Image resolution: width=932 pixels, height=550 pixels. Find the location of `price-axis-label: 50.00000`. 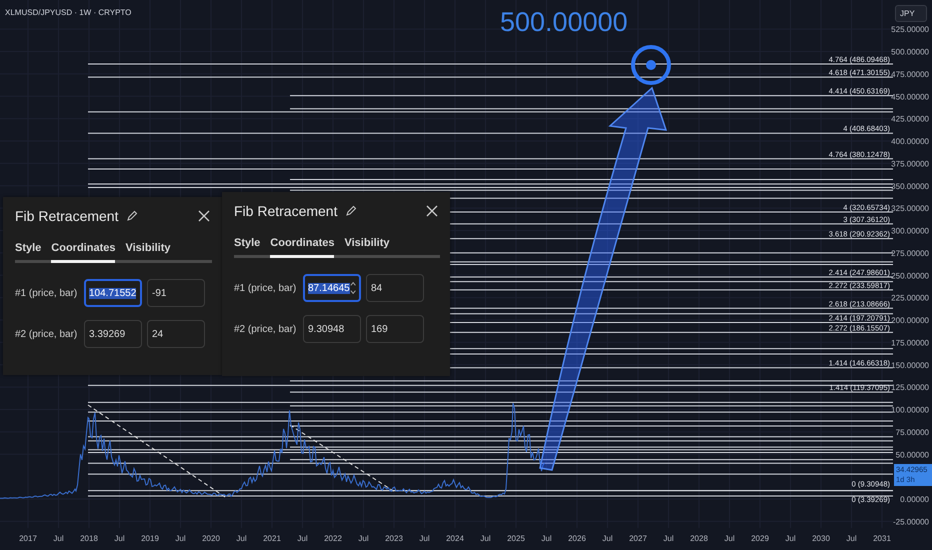

price-axis-label: 50.00000 is located at coordinates (912, 455).